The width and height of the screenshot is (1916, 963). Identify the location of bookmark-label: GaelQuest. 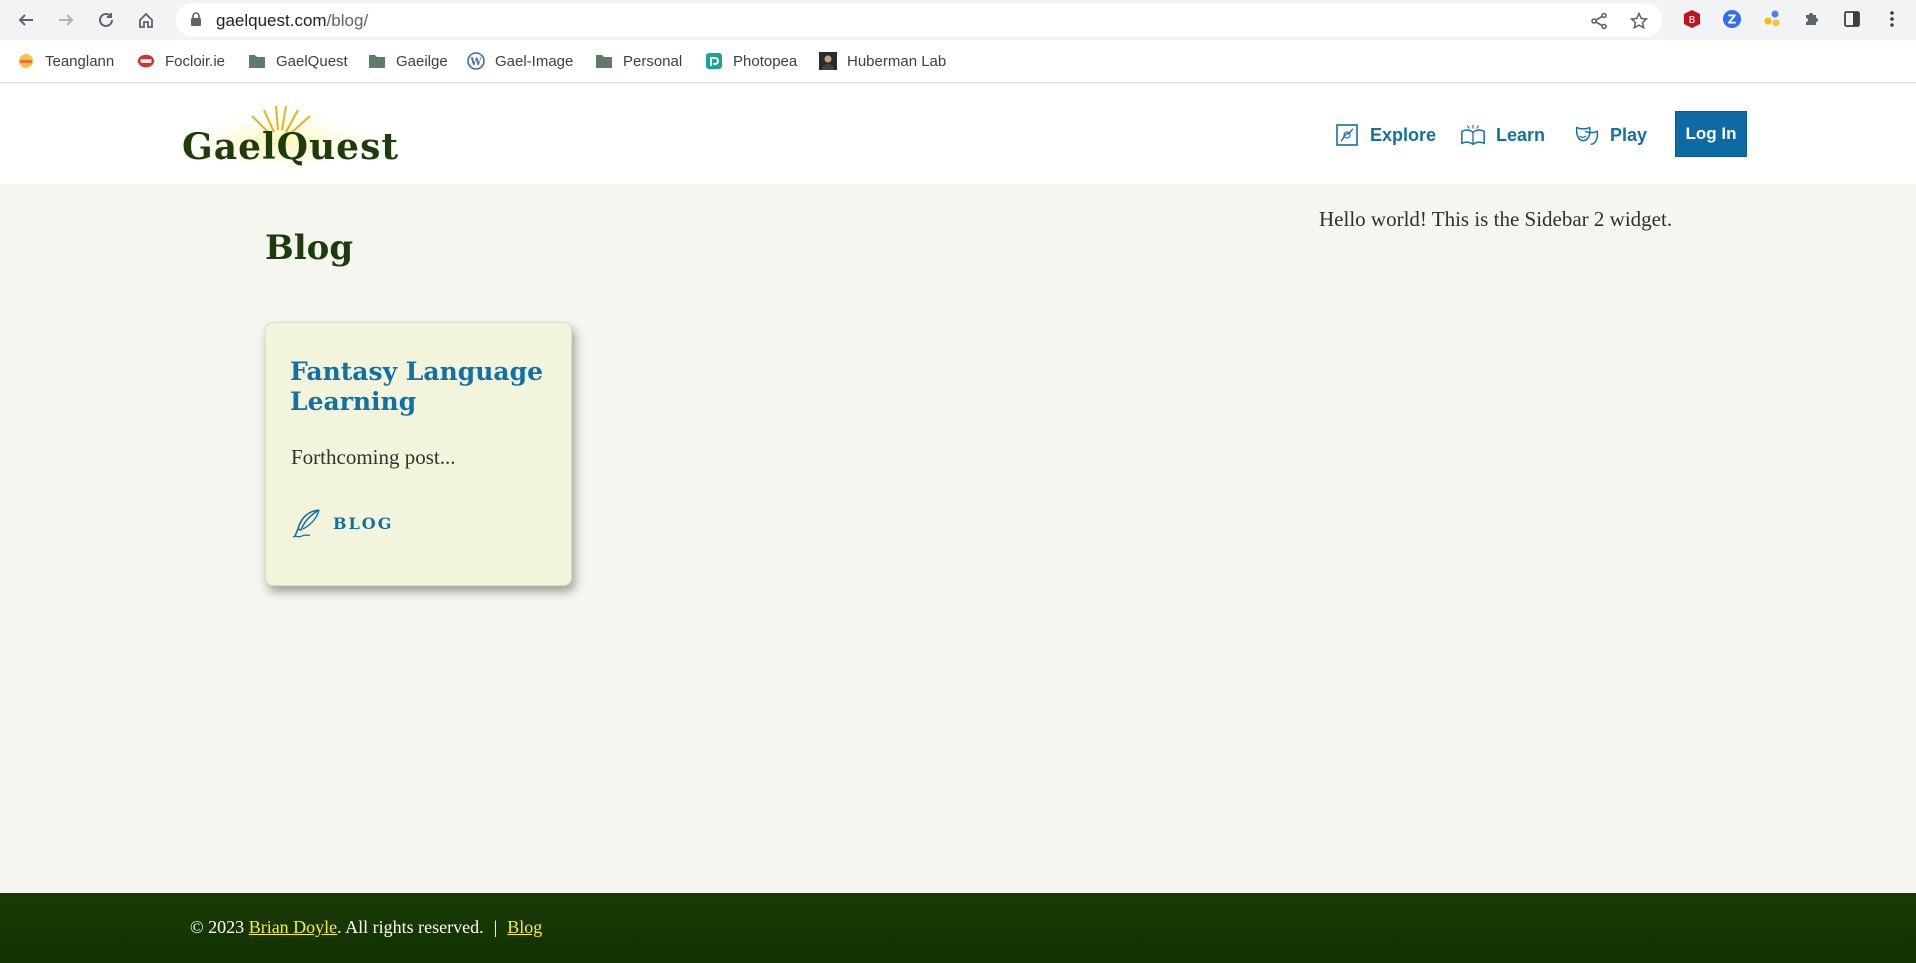
(312, 61).